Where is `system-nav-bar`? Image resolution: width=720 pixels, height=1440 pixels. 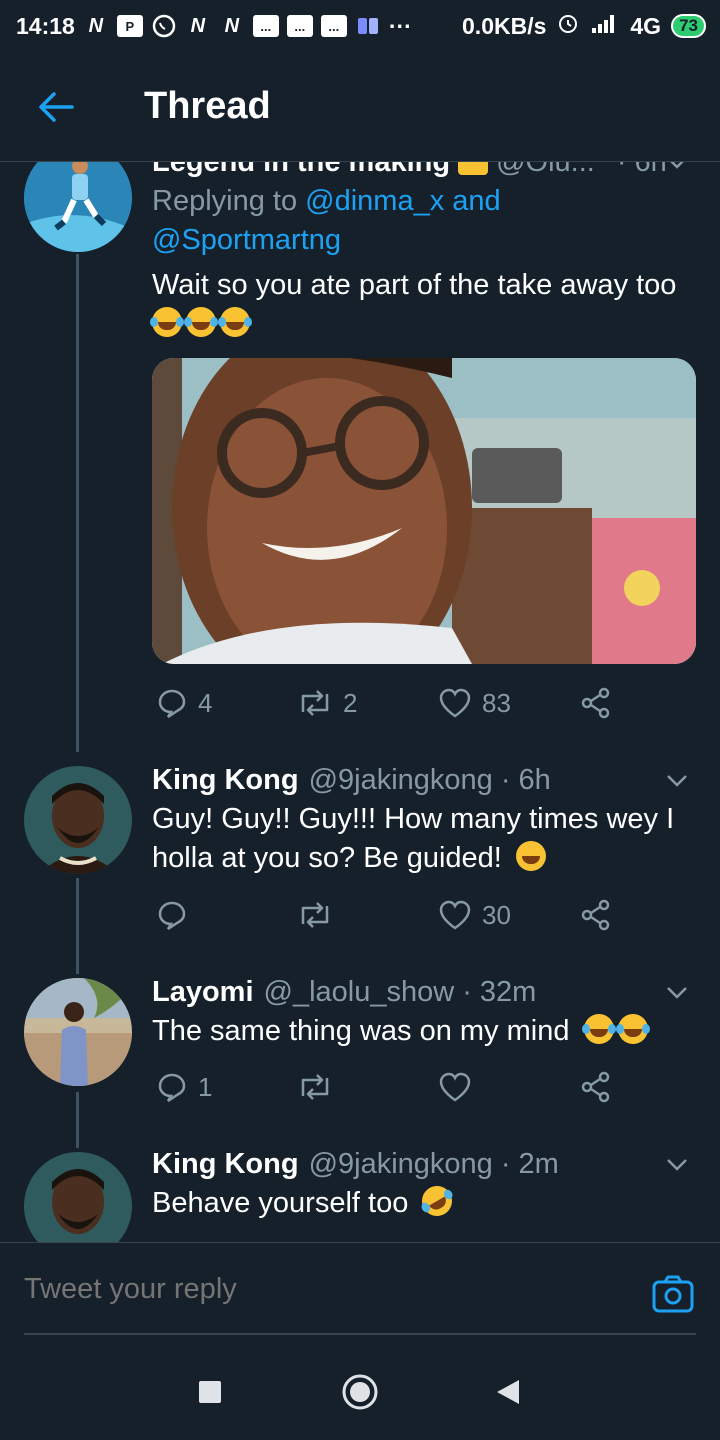 system-nav-bar is located at coordinates (360, 1392).